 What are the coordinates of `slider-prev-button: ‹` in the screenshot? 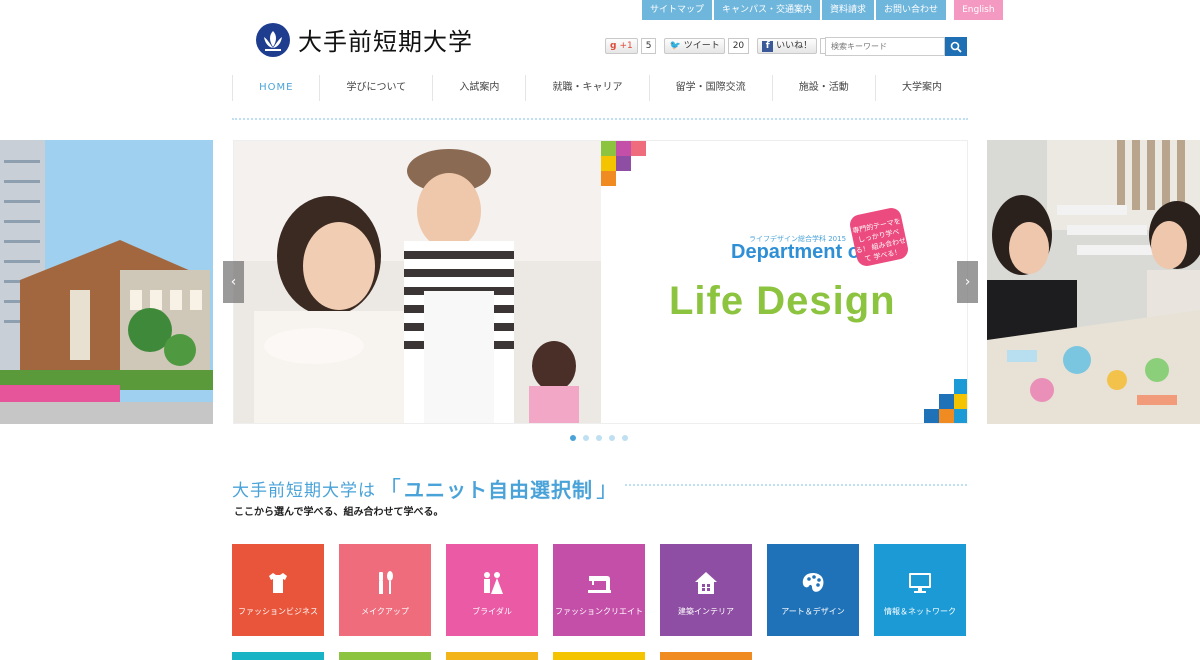 It's located at (233, 282).